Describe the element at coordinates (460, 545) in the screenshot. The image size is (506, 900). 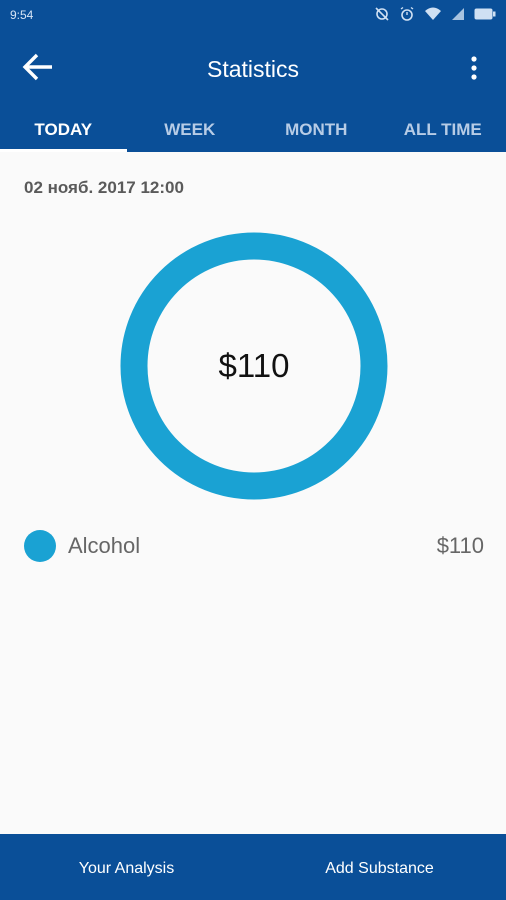
I see `legend-value: $110` at that location.